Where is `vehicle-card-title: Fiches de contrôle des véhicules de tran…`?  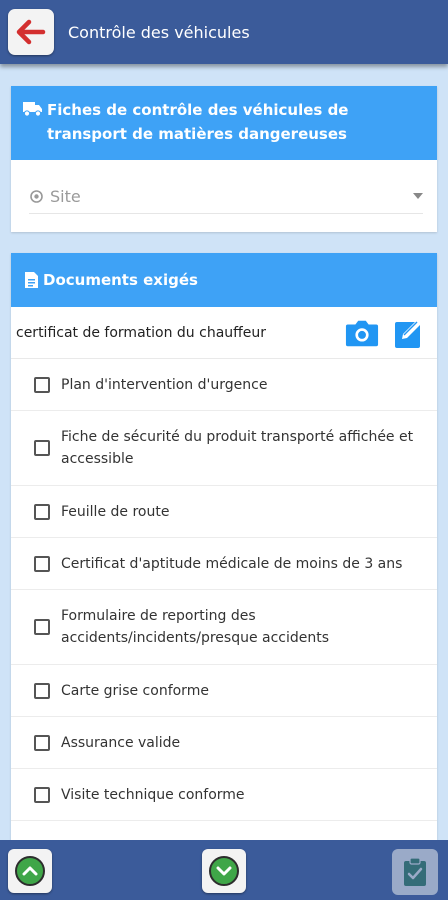 vehicle-card-title: Fiches de contrôle des véhicules de tran… is located at coordinates (198, 122).